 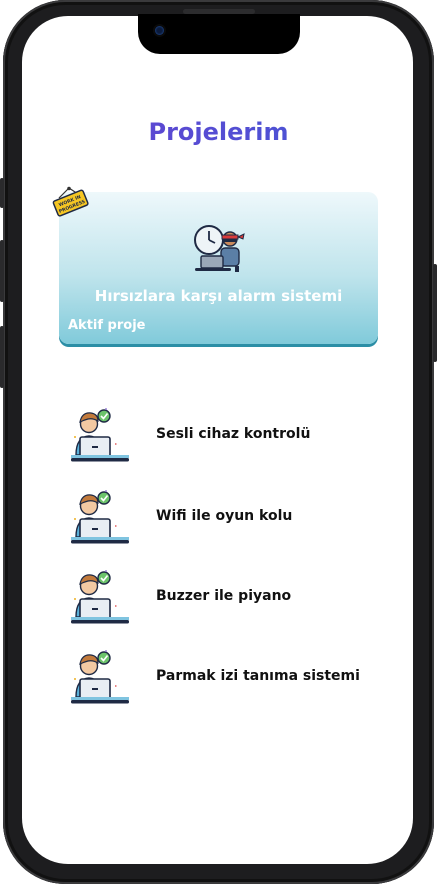 I want to click on active-project-title: Hırsızlara karşı alarm sistemi, so click(x=218, y=296).